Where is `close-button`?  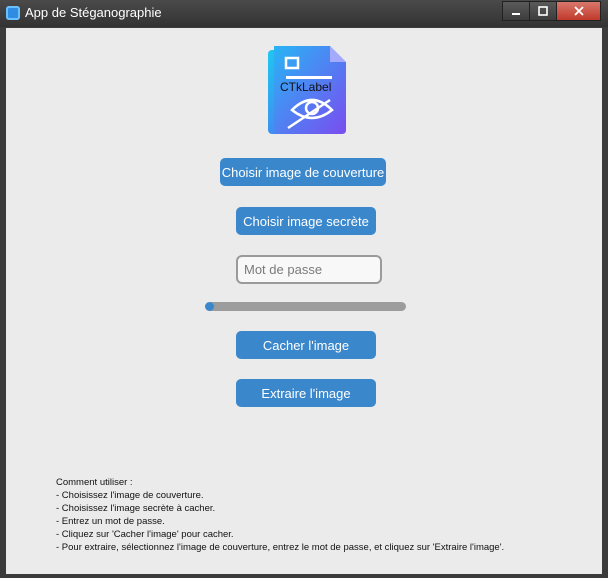 close-button is located at coordinates (578, 11).